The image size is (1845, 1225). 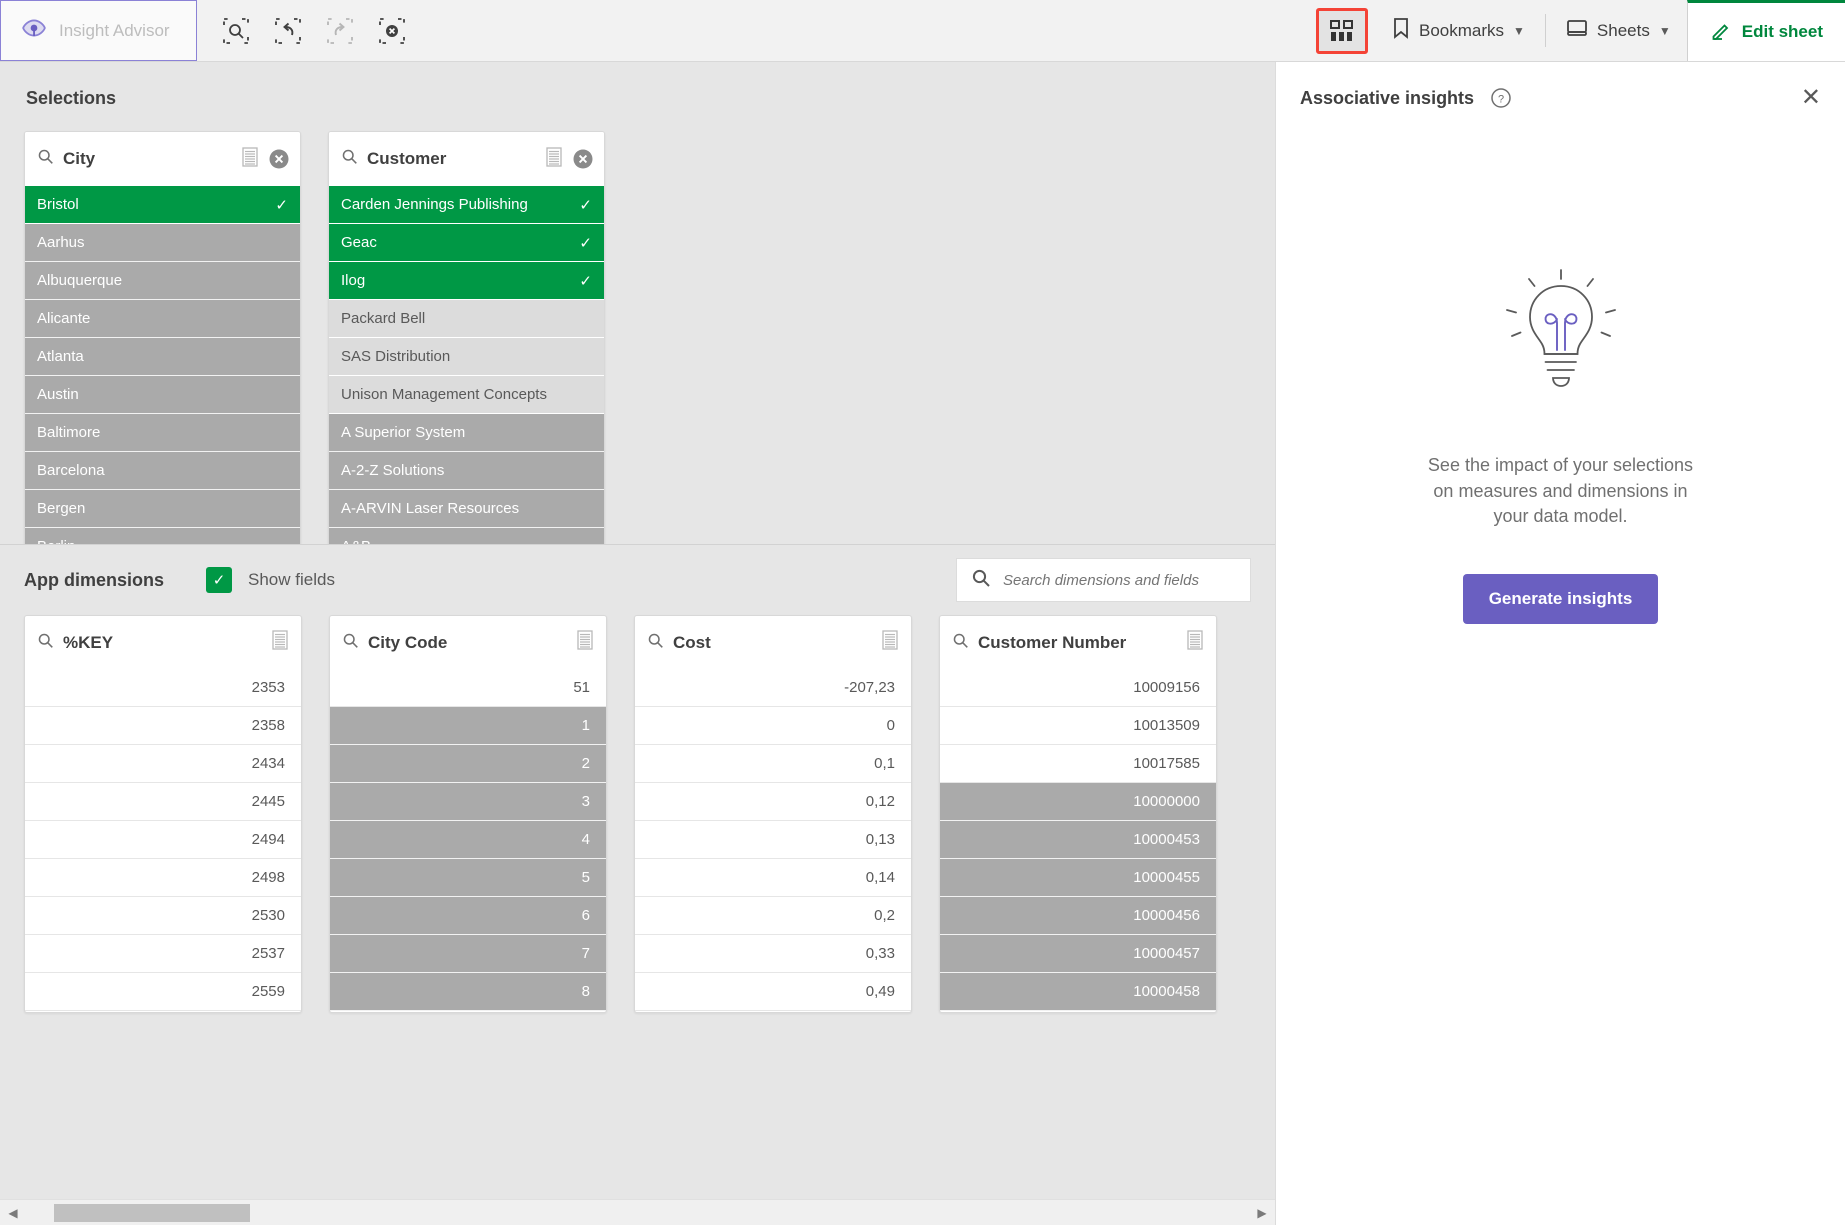 What do you see at coordinates (288, 31) in the screenshot?
I see `step-back-icon` at bounding box center [288, 31].